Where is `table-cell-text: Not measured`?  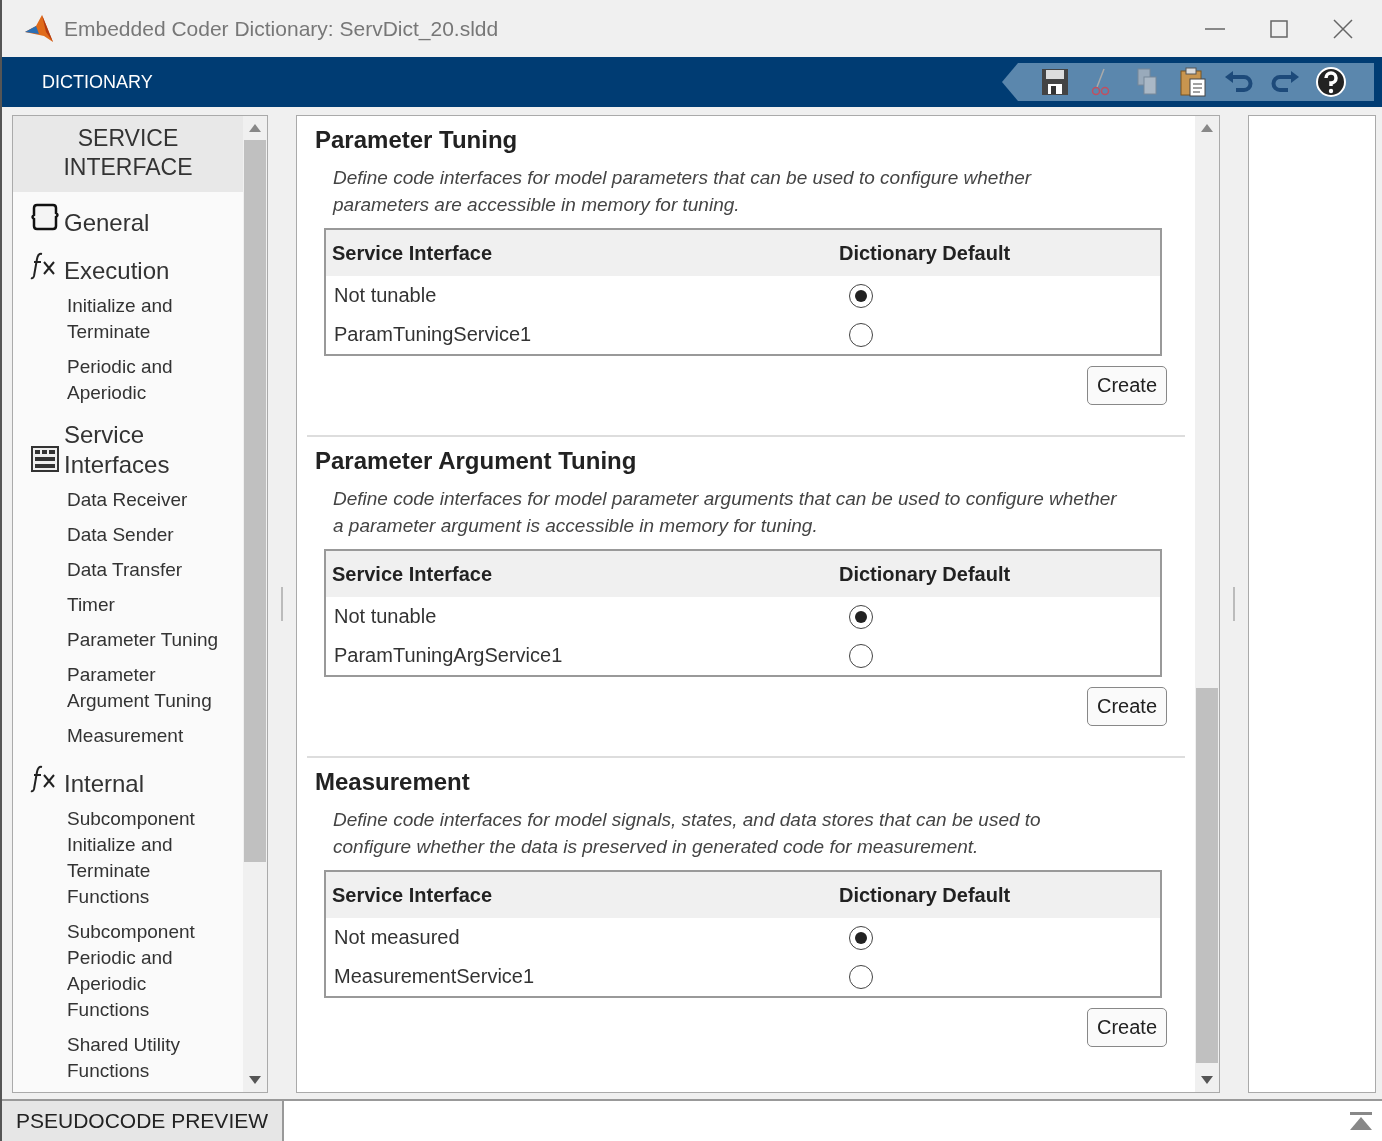 table-cell-text: Not measured is located at coordinates (397, 937).